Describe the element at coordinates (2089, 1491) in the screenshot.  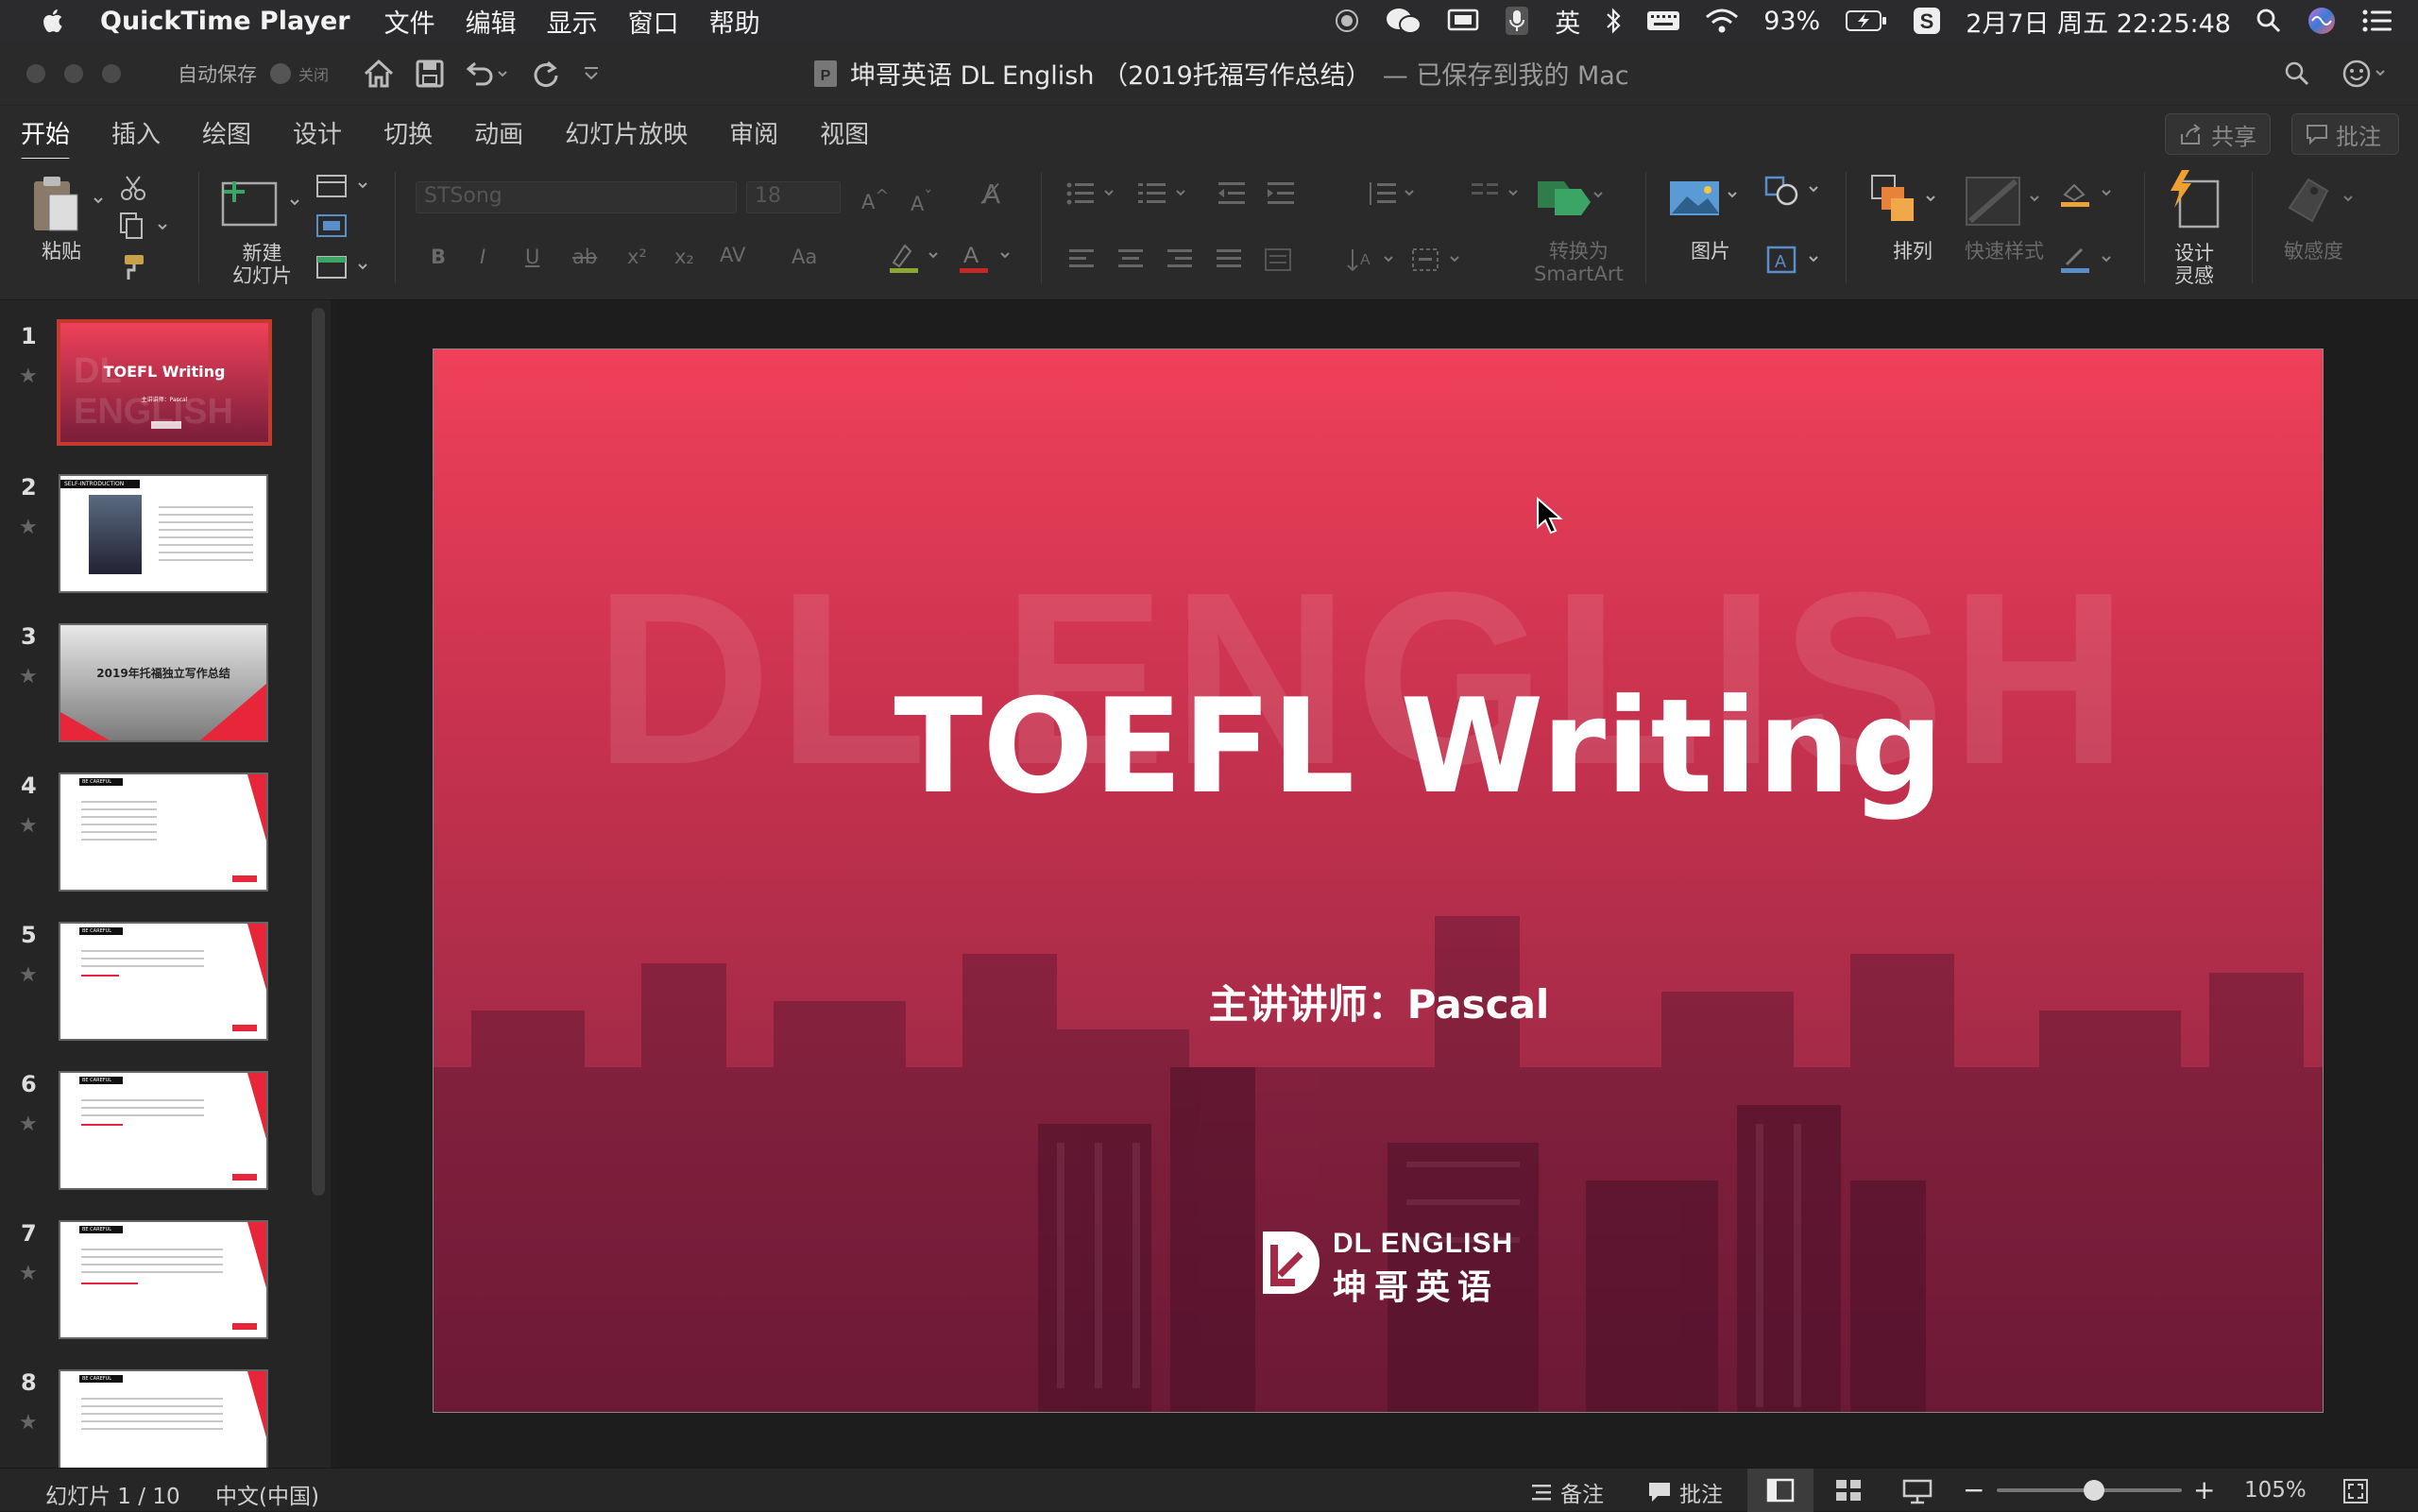
I see `zoom-slider` at that location.